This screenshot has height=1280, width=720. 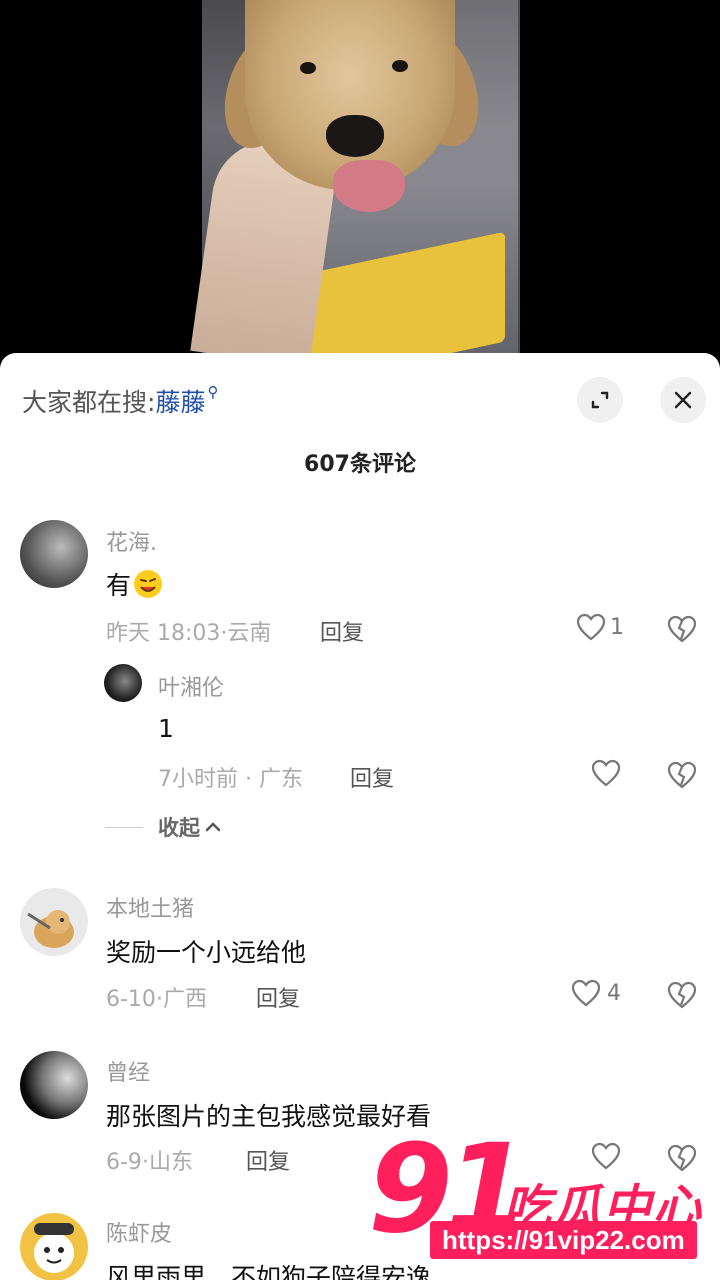 What do you see at coordinates (150, 907) in the screenshot?
I see `comment-author: 本地土猪` at bounding box center [150, 907].